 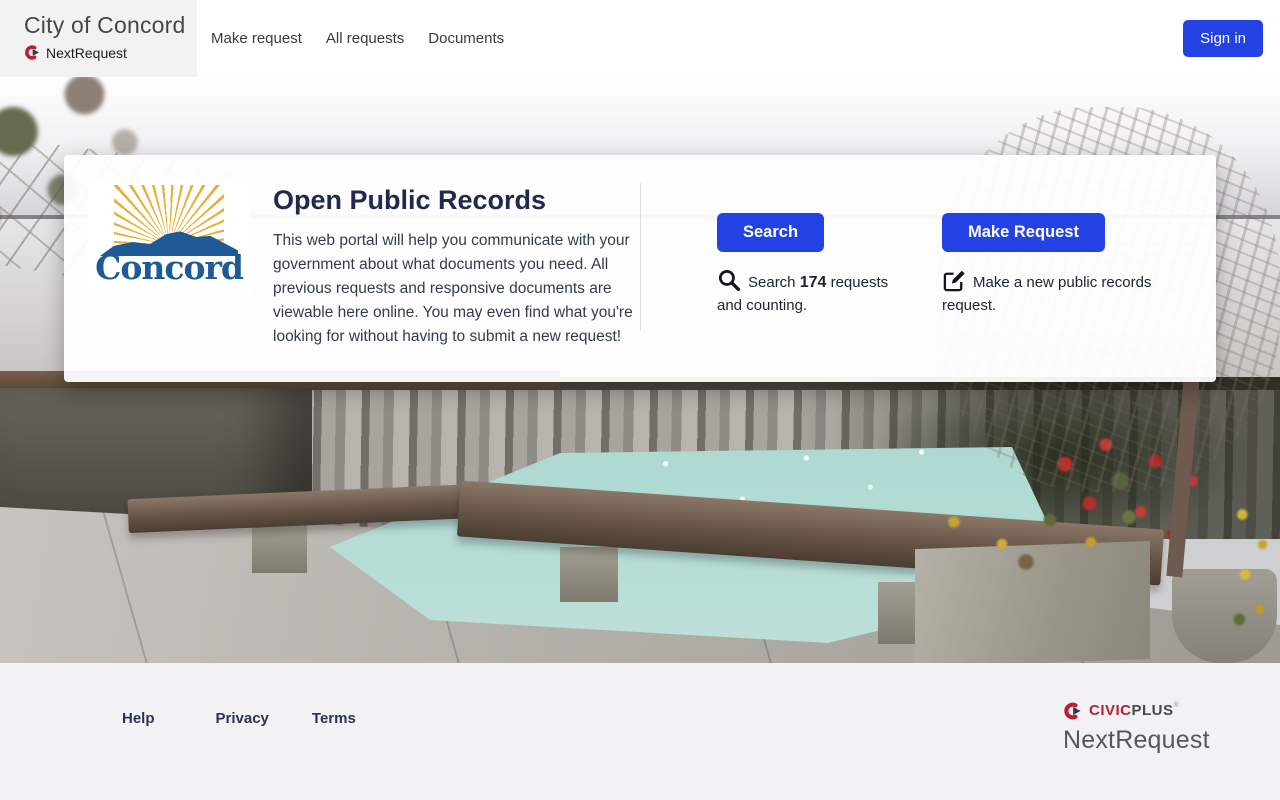 I want to click on hero-photo-mixed-flowers, so click(x=1038, y=532).